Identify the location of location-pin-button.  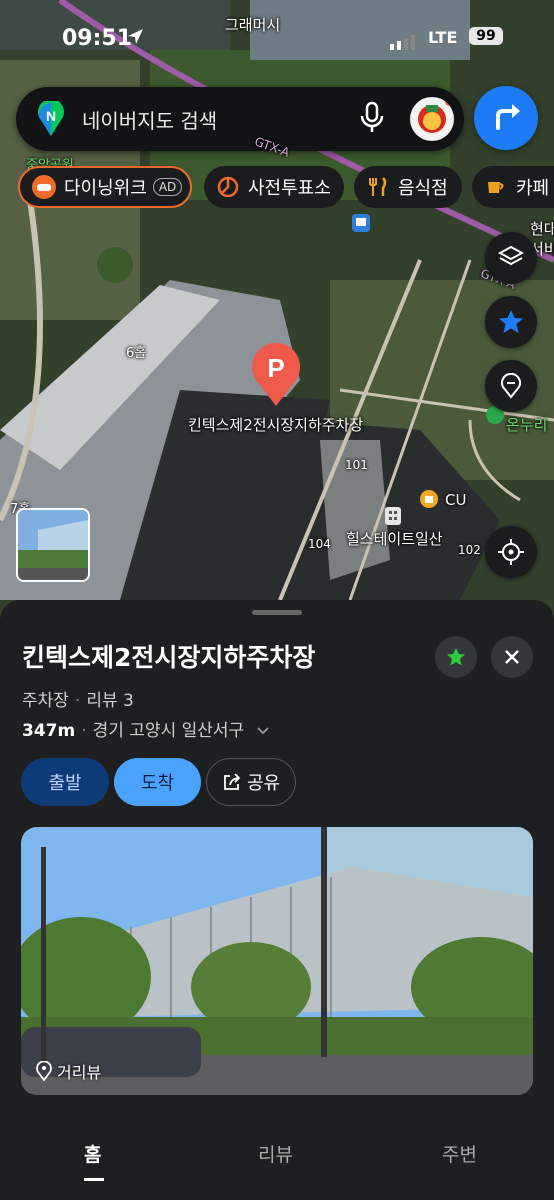
(511, 386).